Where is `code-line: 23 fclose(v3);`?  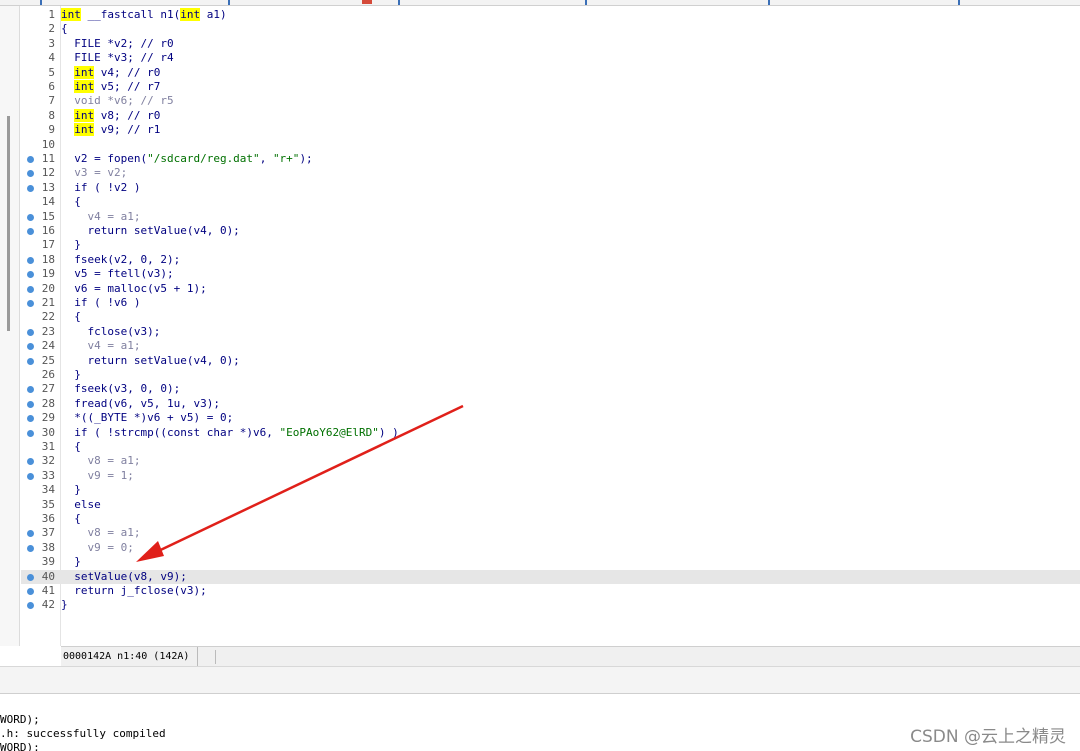
code-line: 23 fclose(v3); is located at coordinates (550, 332).